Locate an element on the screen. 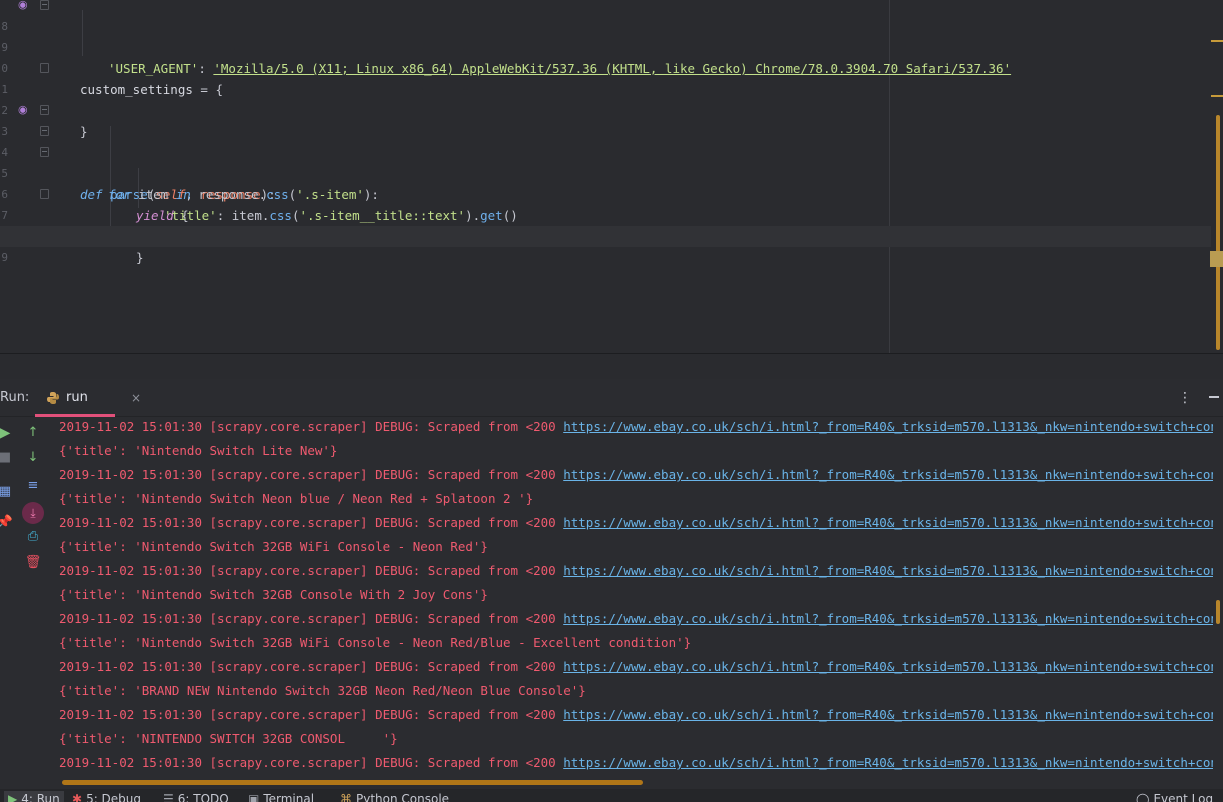  trash-icon: 🗑 is located at coordinates (33, 563).